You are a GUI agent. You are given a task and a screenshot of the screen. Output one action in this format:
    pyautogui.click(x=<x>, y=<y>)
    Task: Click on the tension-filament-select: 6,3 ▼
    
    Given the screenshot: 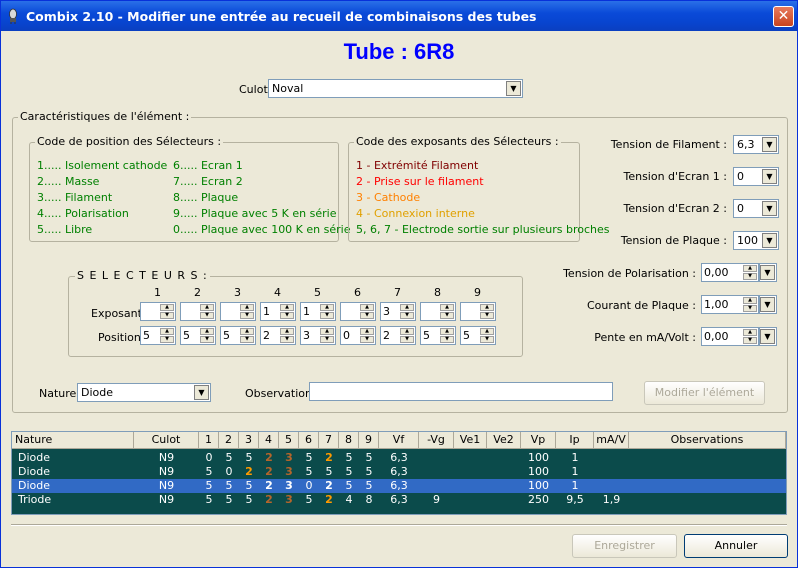 What is the action you would take?
    pyautogui.click(x=756, y=144)
    